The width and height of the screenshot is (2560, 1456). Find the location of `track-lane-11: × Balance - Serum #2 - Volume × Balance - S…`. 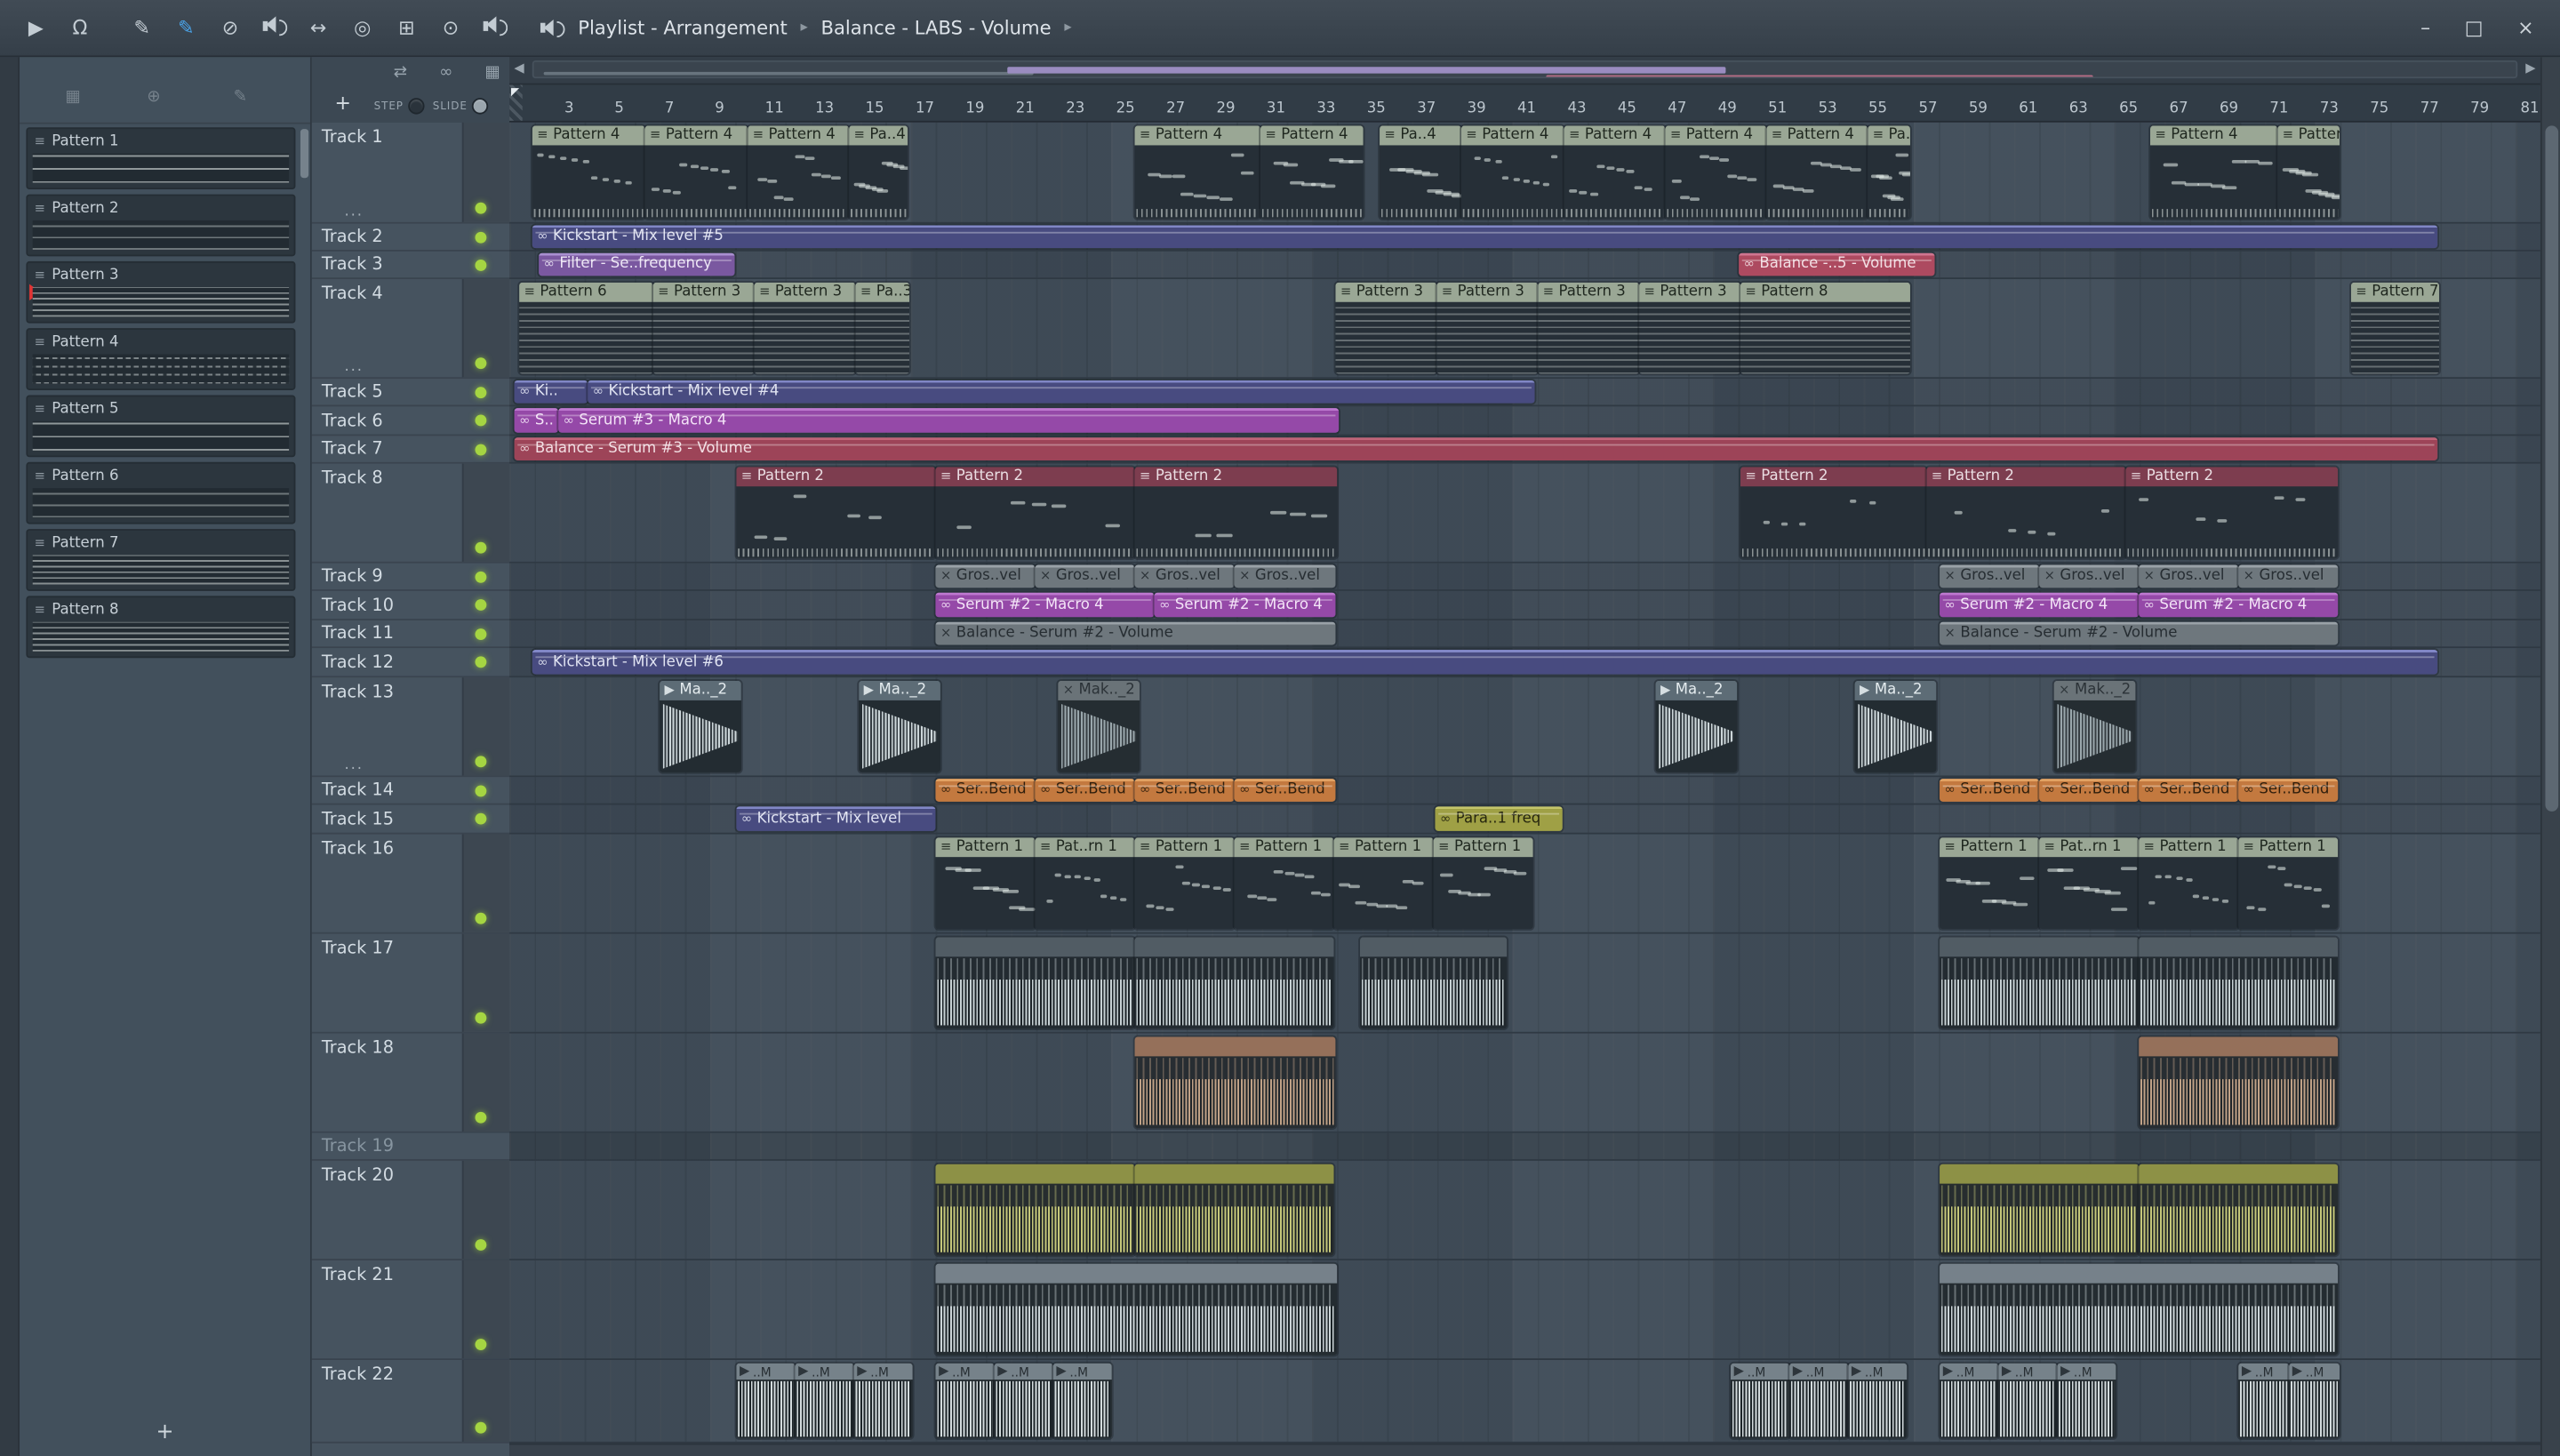

track-lane-11: × Balance - Serum #2 - Volume × Balance - S… is located at coordinates (1524, 634).